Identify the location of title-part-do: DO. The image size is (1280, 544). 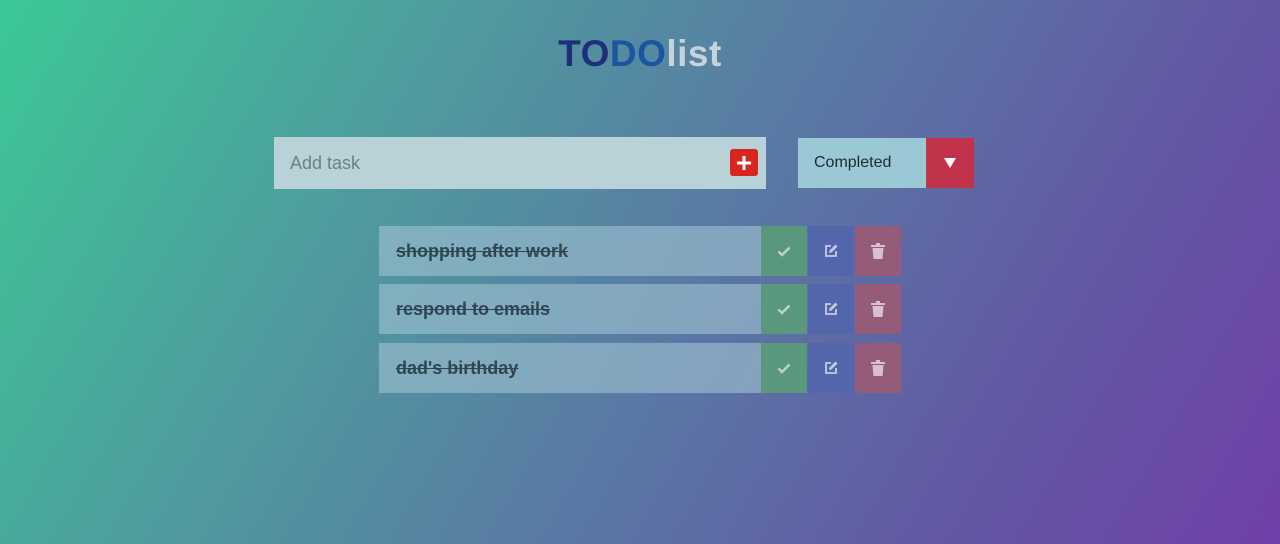
(638, 53).